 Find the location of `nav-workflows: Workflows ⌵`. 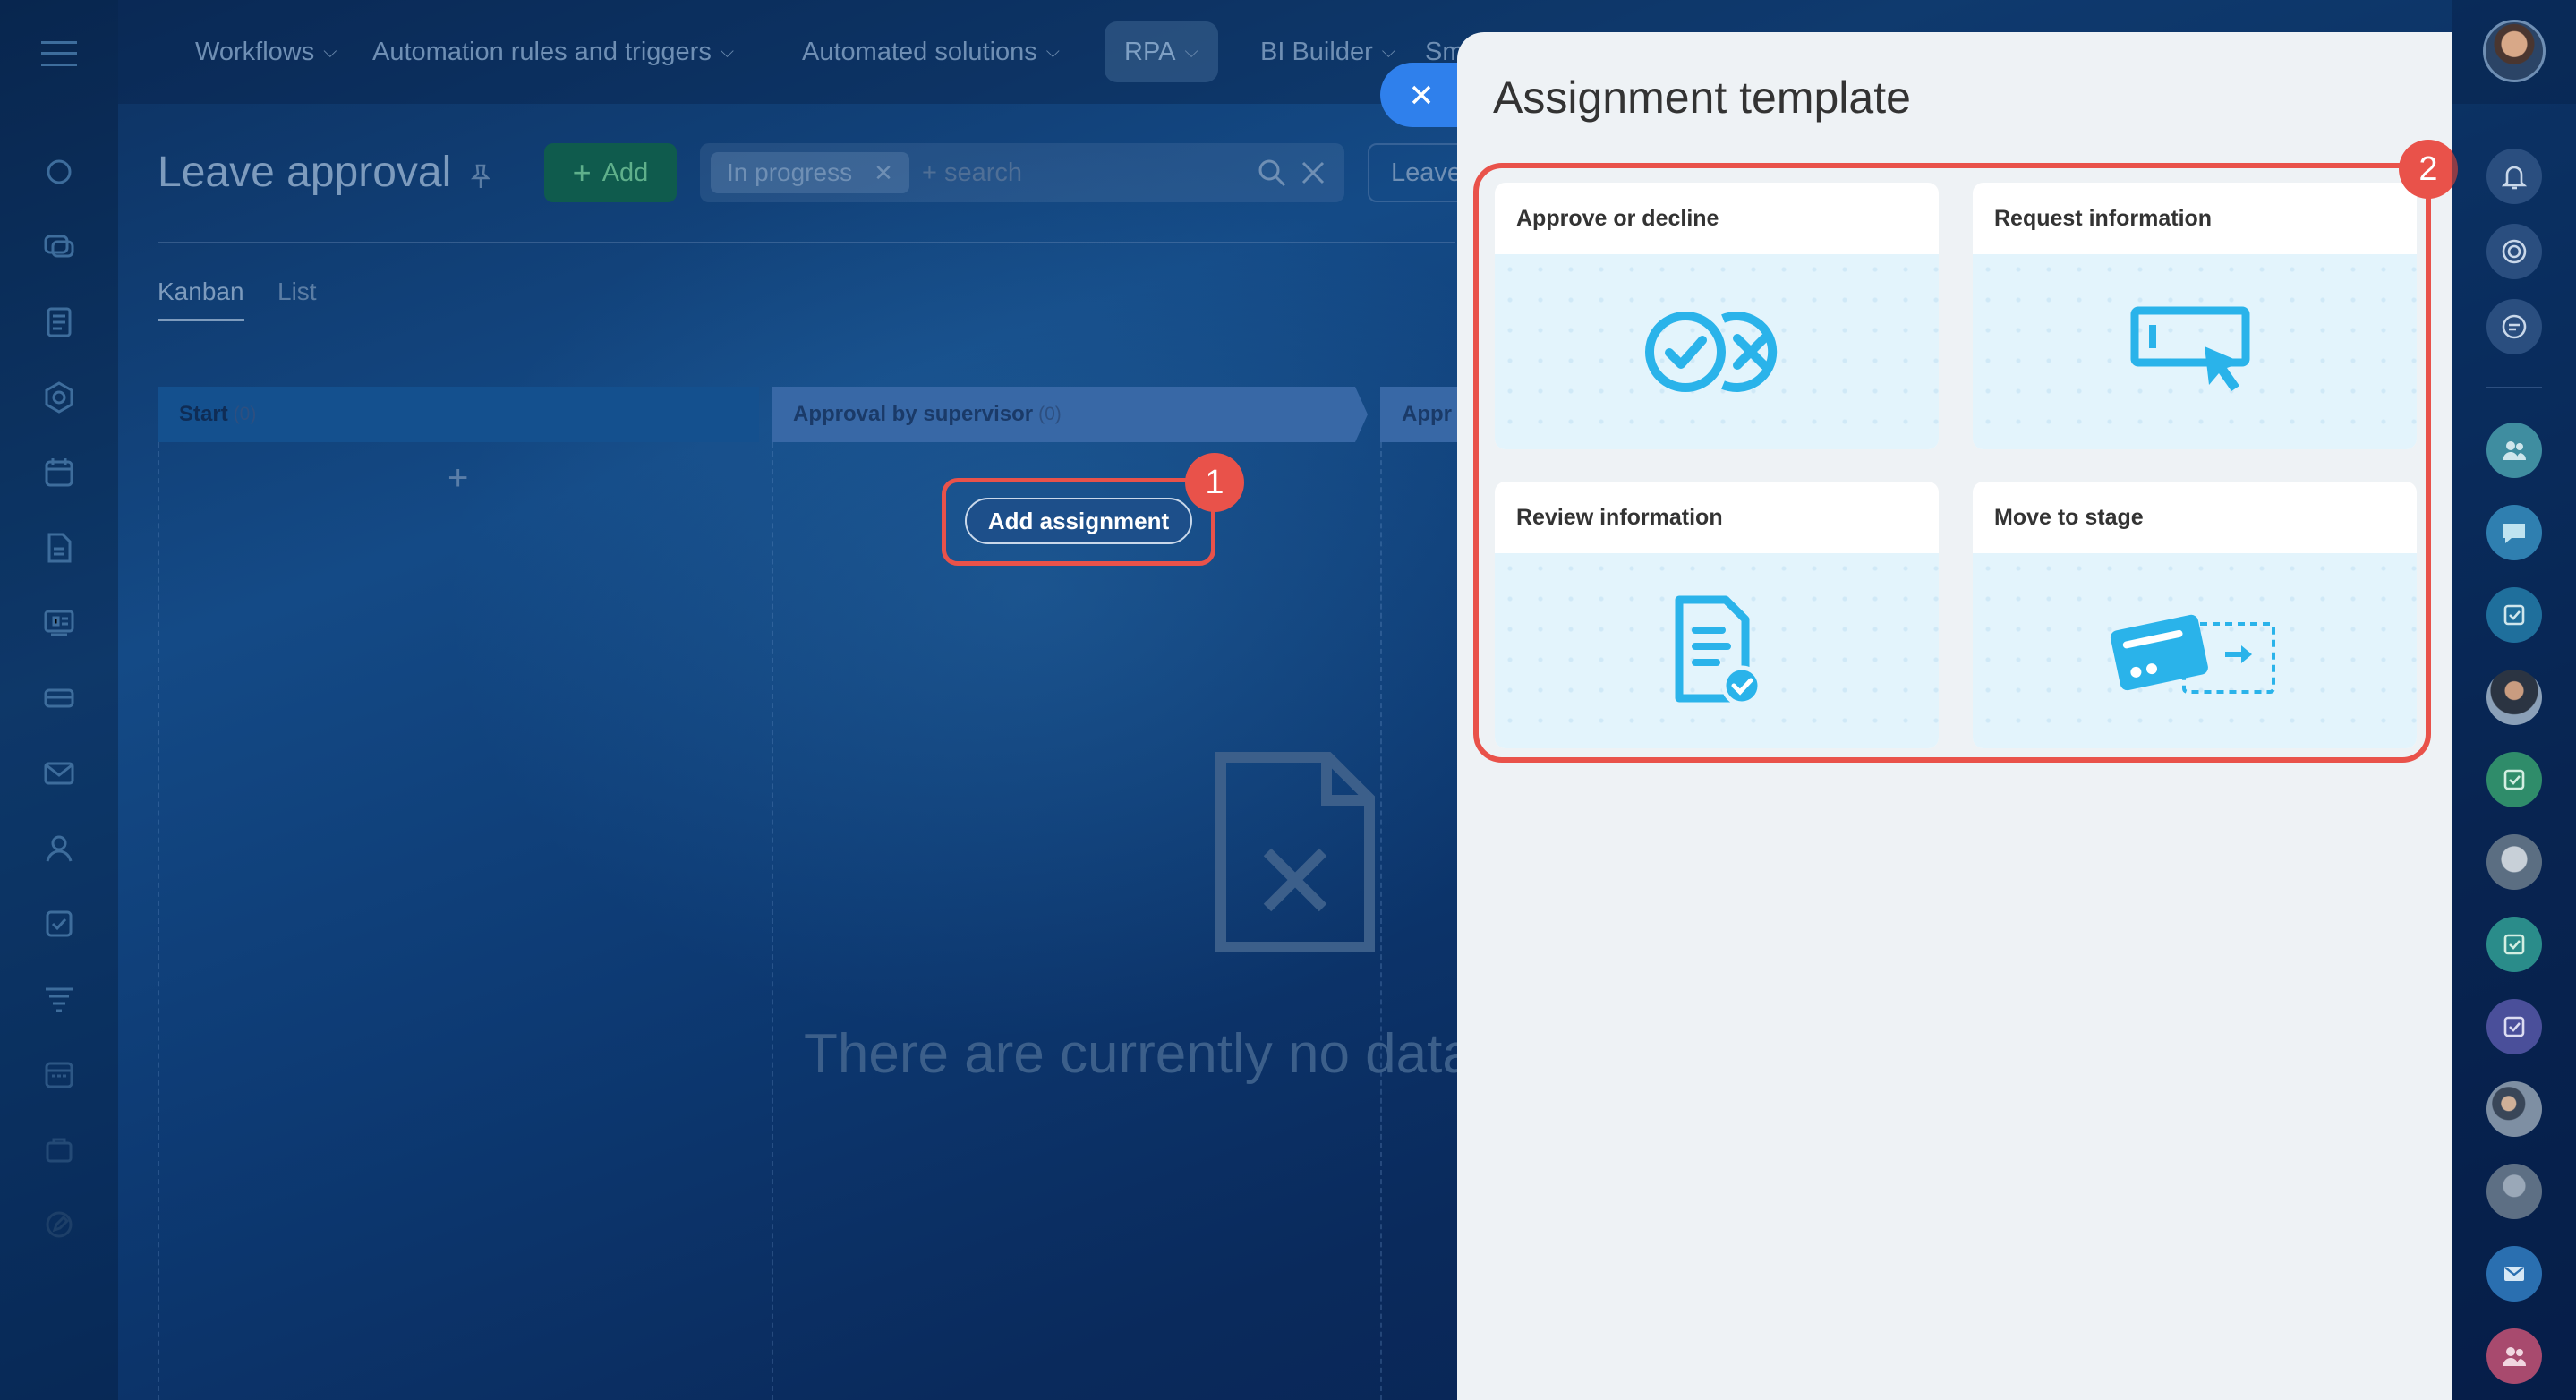

nav-workflows: Workflows ⌵ is located at coordinates (265, 51).